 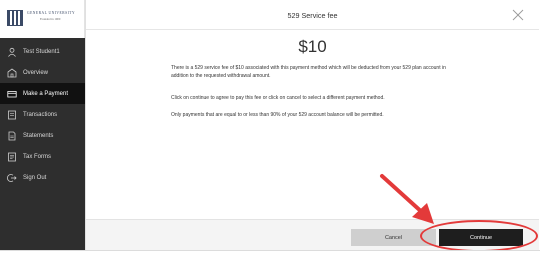 What do you see at coordinates (12, 94) in the screenshot?
I see `payment-icon` at bounding box center [12, 94].